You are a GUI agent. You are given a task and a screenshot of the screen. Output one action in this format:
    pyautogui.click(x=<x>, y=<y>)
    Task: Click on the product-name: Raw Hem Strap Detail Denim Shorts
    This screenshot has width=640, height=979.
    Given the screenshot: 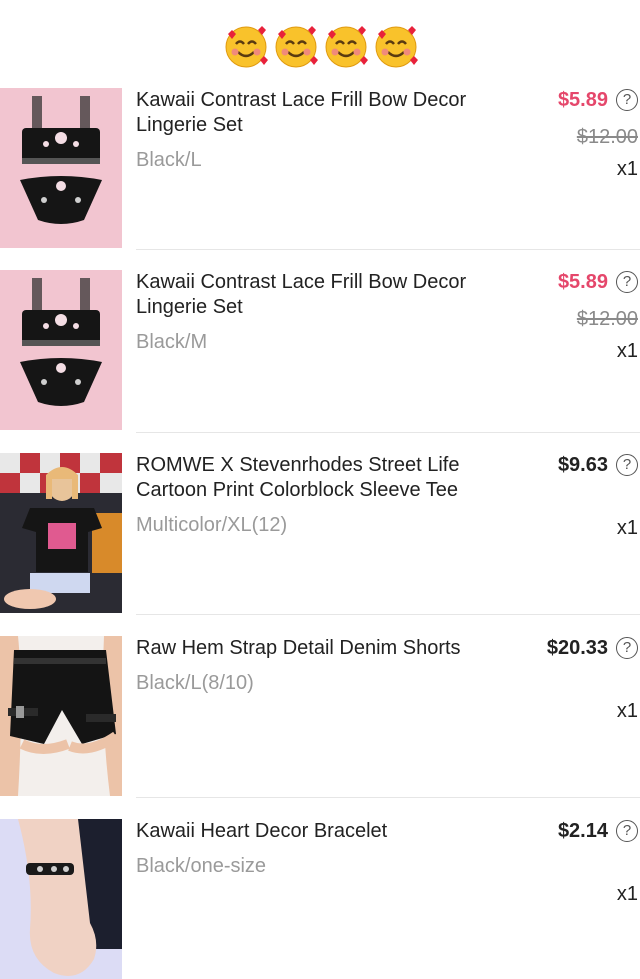 What is the action you would take?
    pyautogui.click(x=326, y=648)
    